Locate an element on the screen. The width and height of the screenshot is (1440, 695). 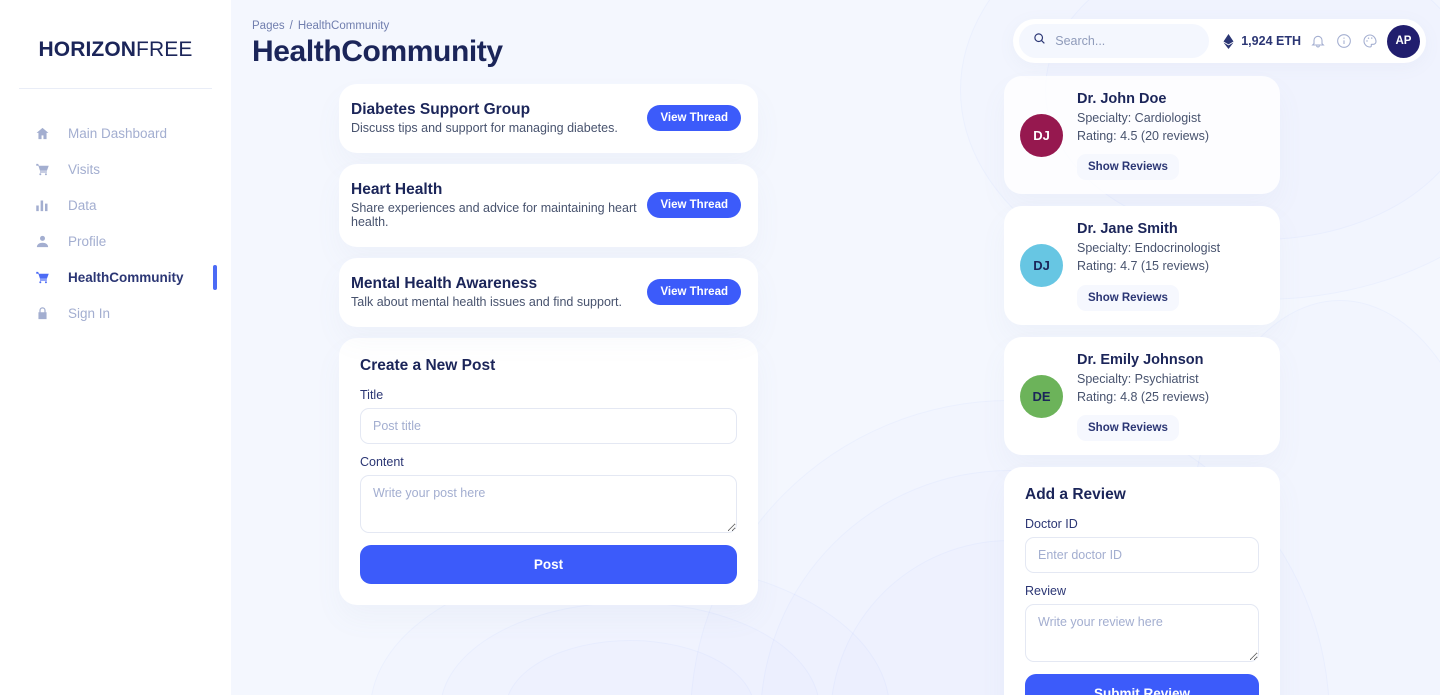
sidebar-item-profile: Profile is located at coordinates (115, 241).